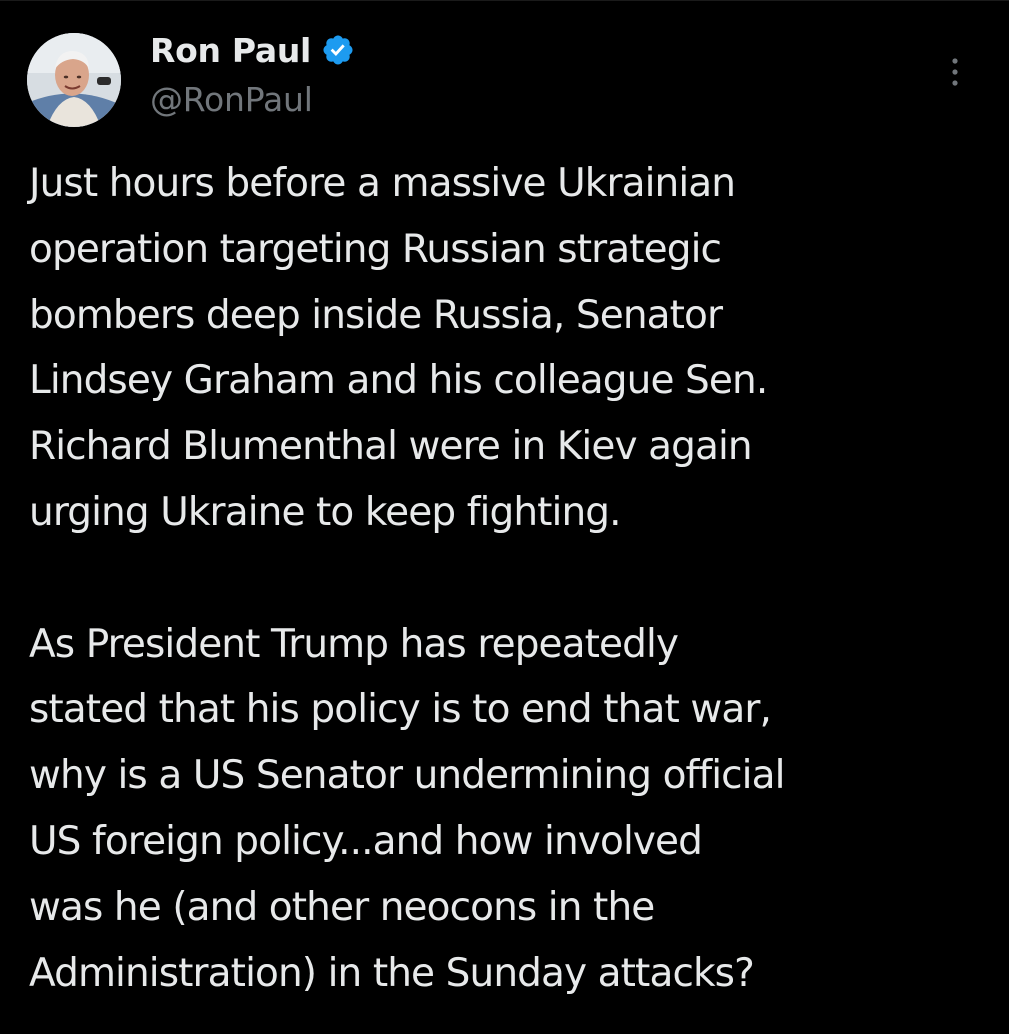  I want to click on display-name-row: Ron Paul, so click(252, 50).